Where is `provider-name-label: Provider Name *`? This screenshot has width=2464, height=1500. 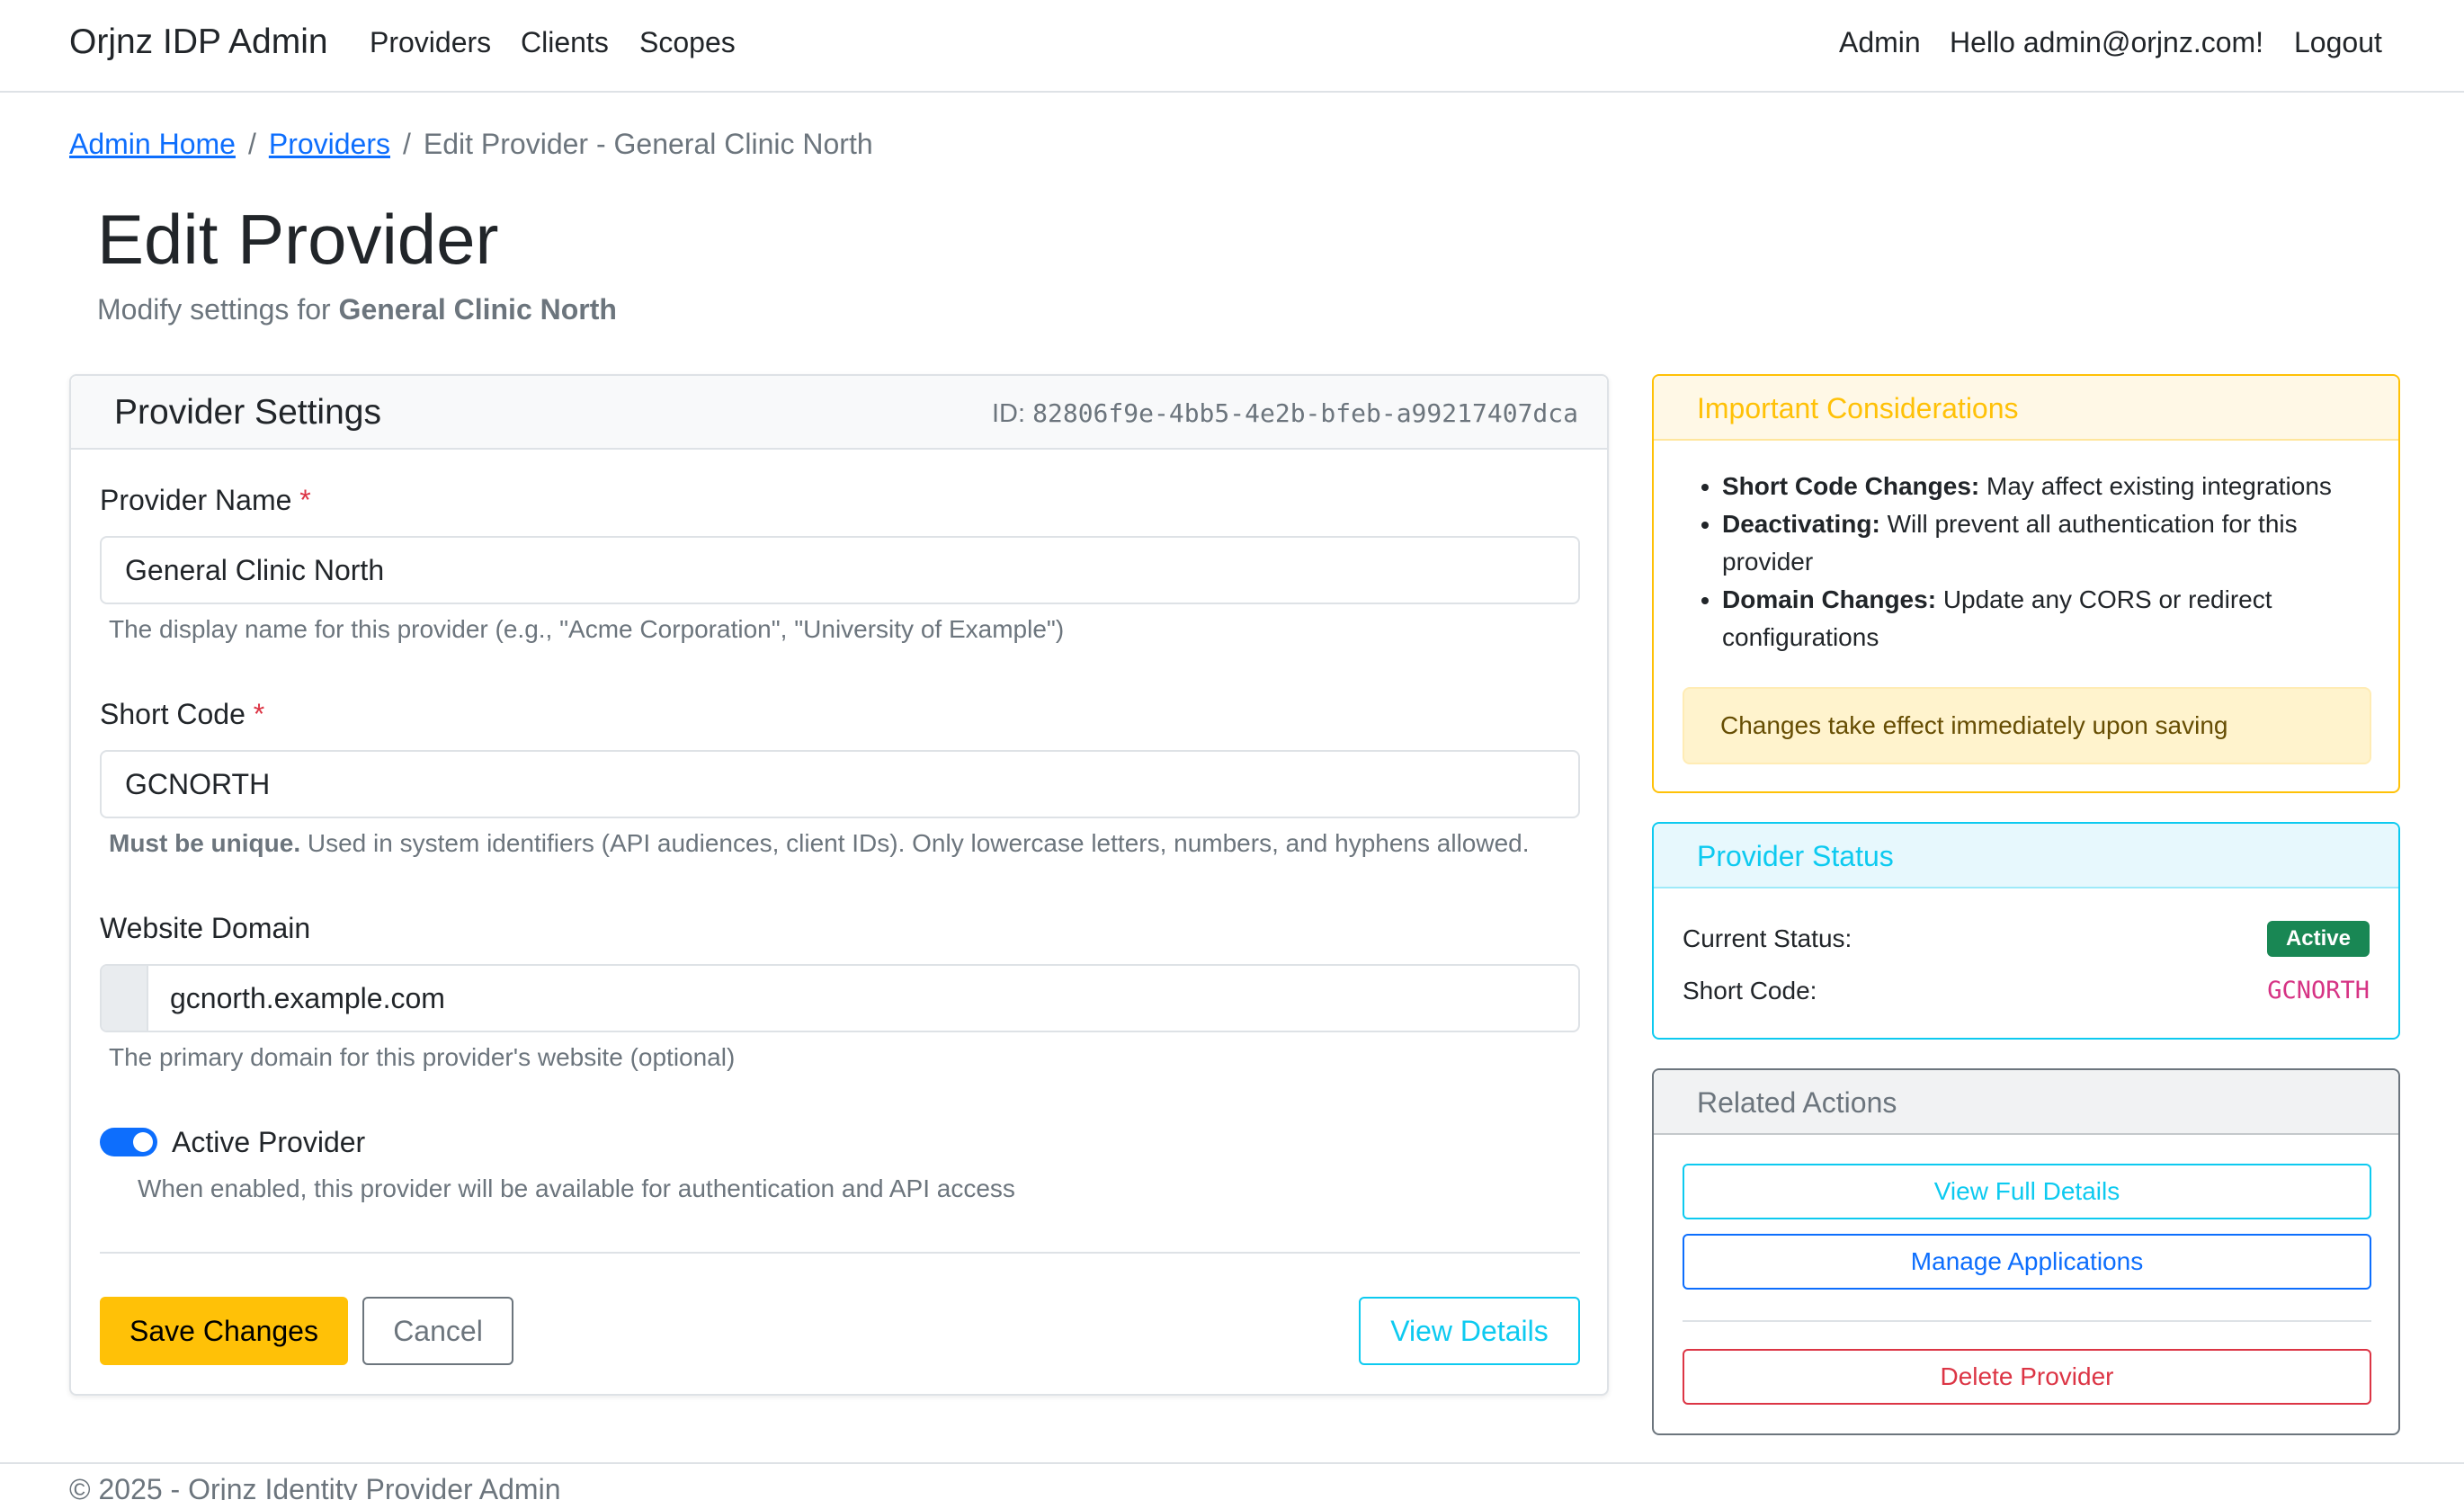 provider-name-label: Provider Name * is located at coordinates (206, 500).